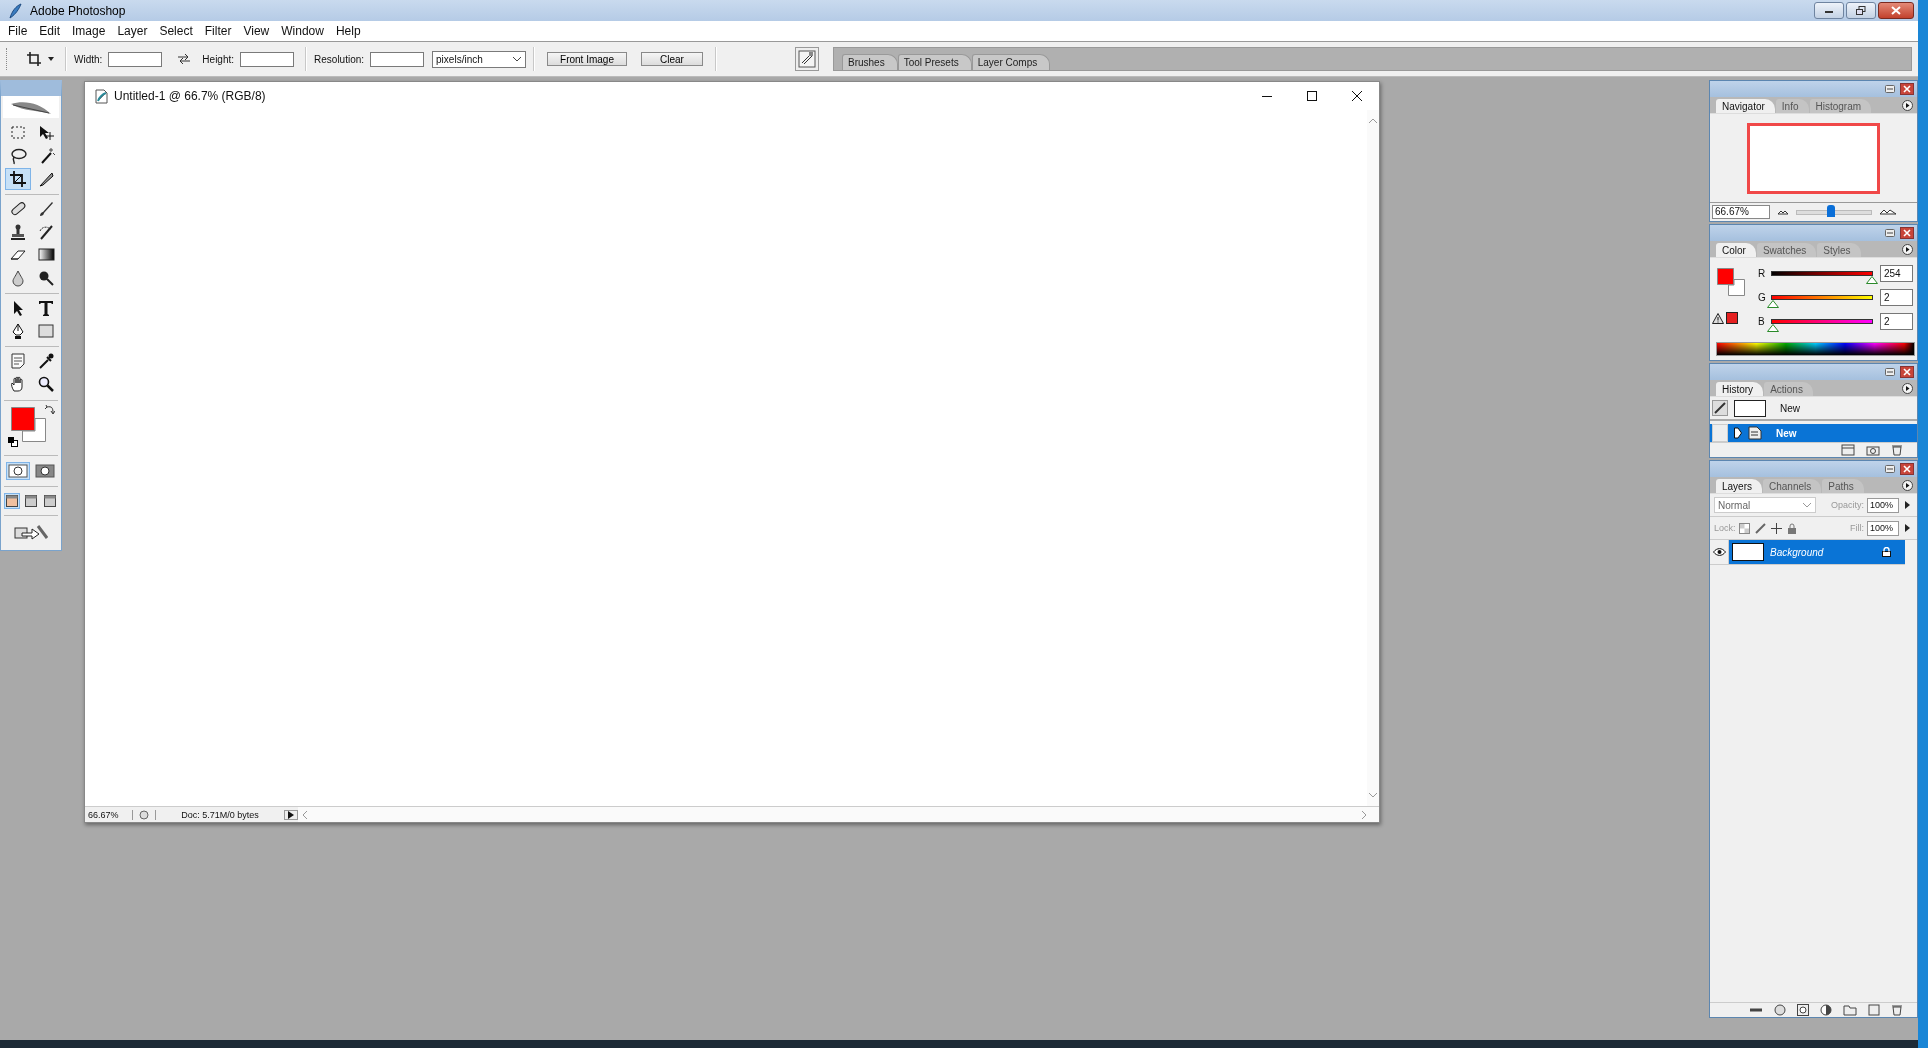 The height and width of the screenshot is (1048, 1928). I want to click on panel-tab: Styles, so click(1839, 250).